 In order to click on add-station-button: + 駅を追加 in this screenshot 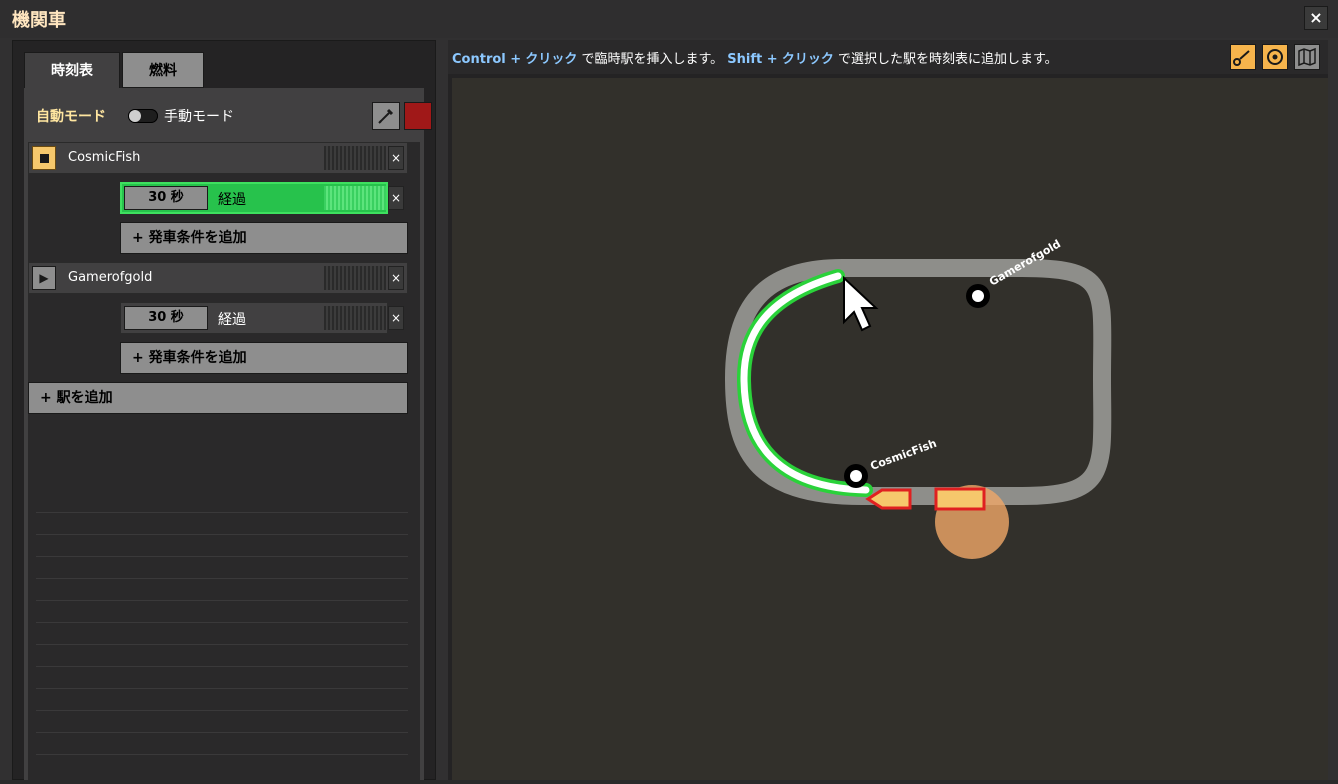, I will do `click(218, 398)`.